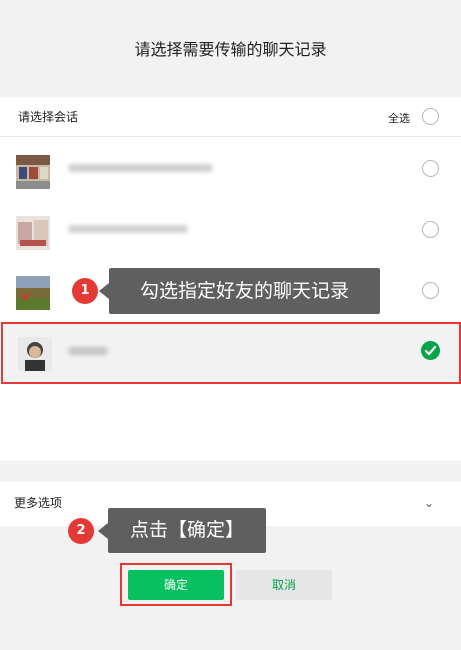 The height and width of the screenshot is (650, 461). I want to click on cancel-button: 取消, so click(284, 585).